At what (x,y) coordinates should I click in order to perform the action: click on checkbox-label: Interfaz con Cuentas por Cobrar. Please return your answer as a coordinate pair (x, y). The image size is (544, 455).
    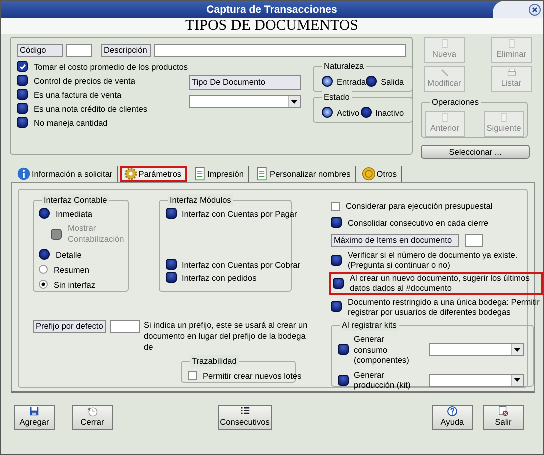
    Looking at the image, I should click on (241, 265).